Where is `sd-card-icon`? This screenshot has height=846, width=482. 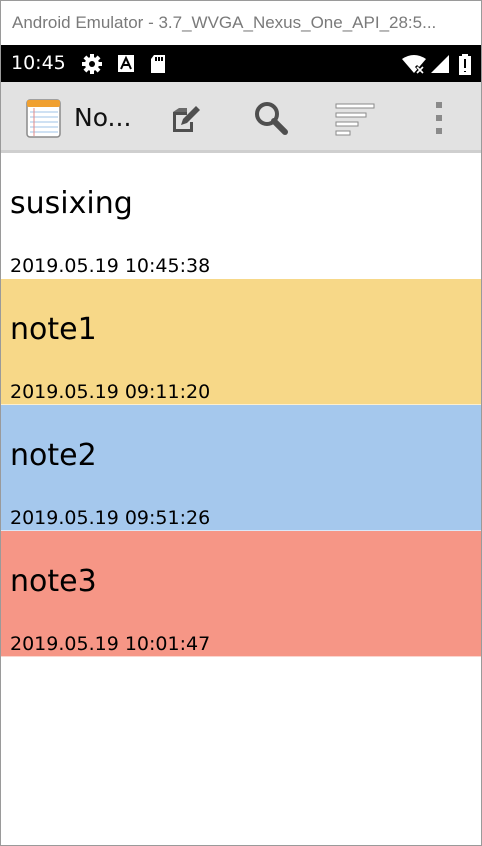 sd-card-icon is located at coordinates (158, 64).